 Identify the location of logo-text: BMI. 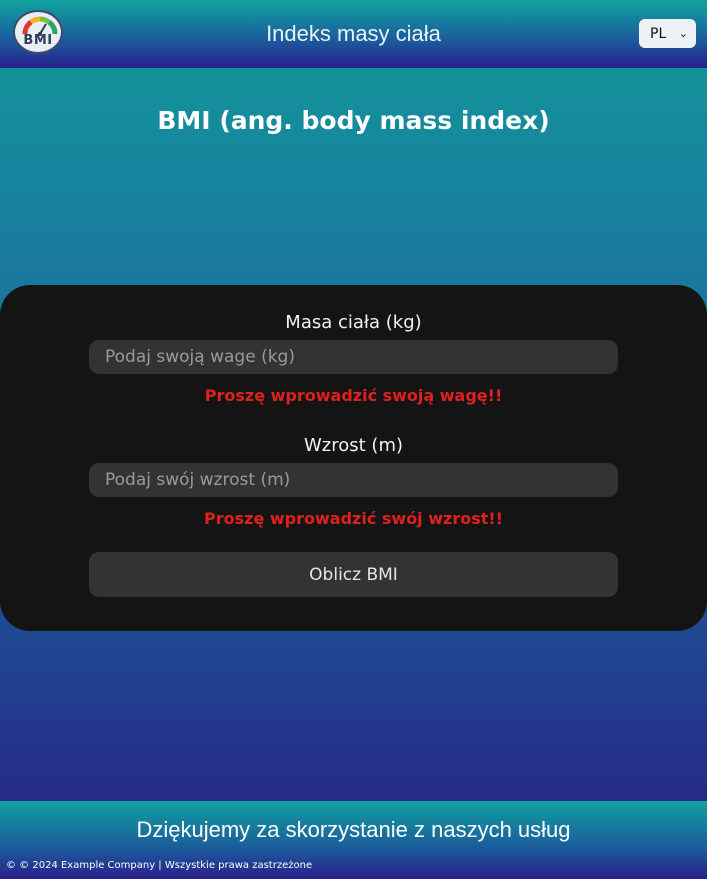
(38, 40).